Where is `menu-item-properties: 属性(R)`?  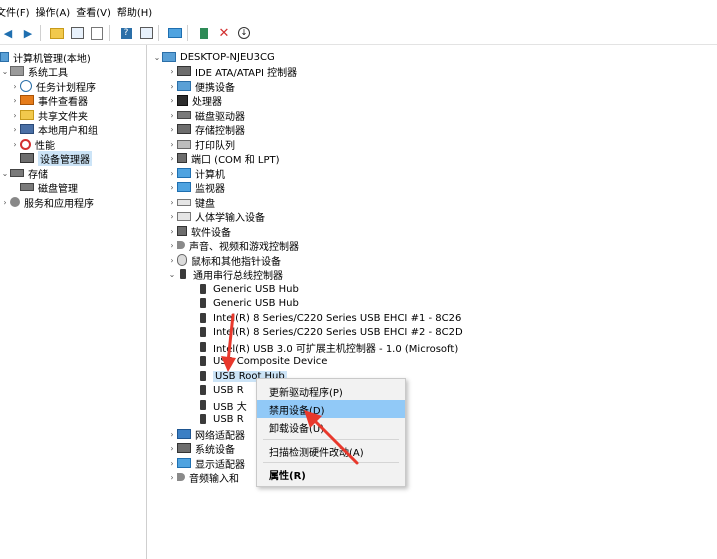
menu-item-properties: 属性(R) is located at coordinates (331, 474).